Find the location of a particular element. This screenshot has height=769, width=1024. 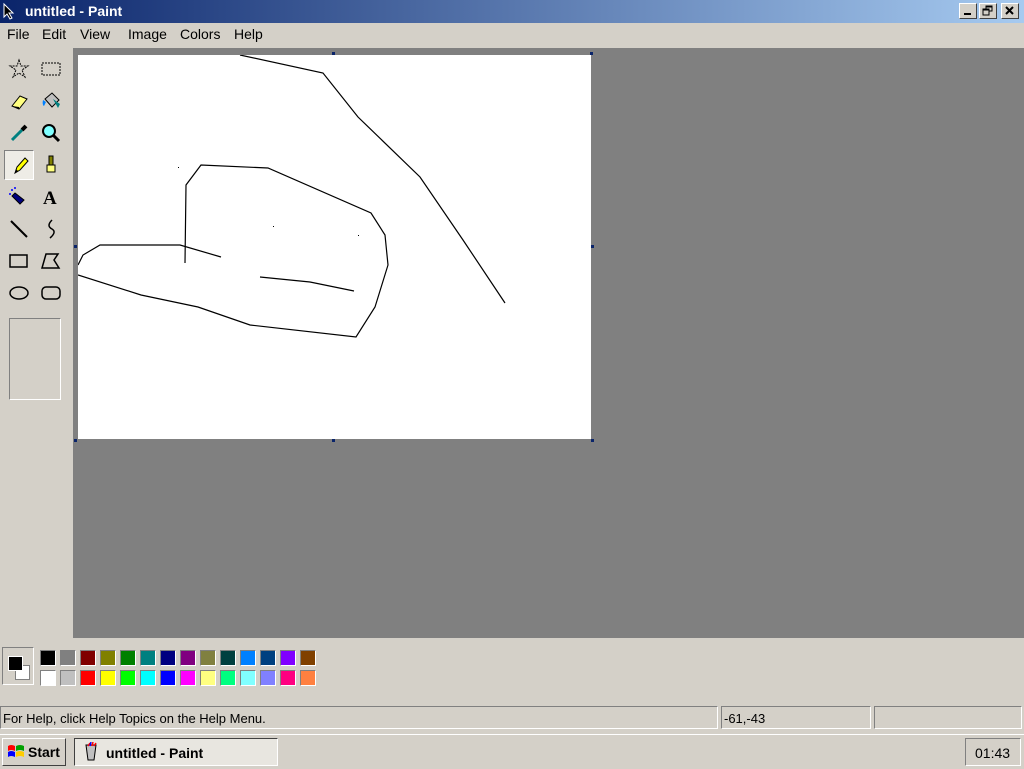

tool-pick-color is located at coordinates (19, 133).